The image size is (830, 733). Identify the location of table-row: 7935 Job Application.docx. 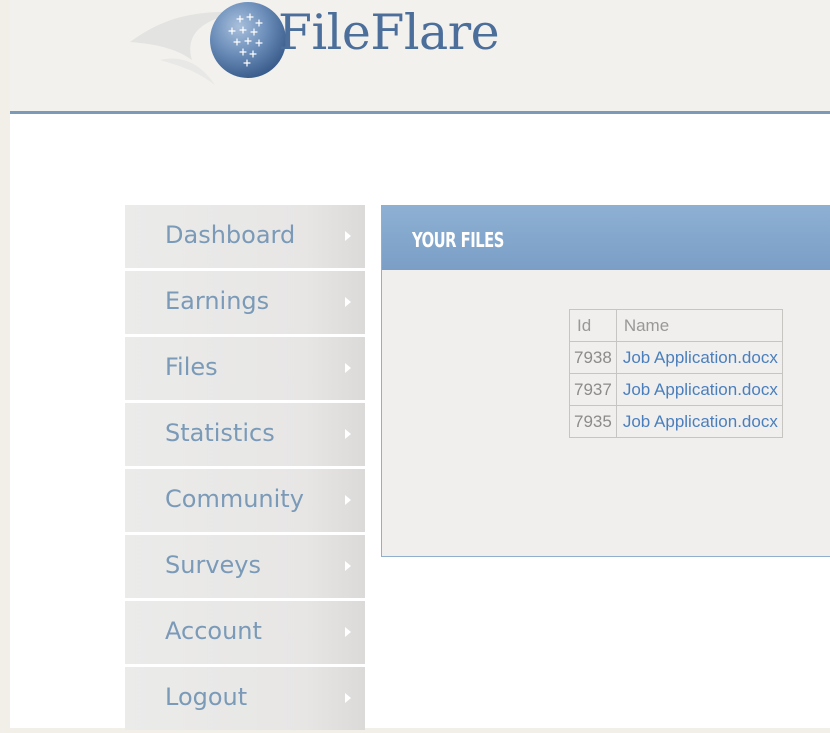
(676, 421).